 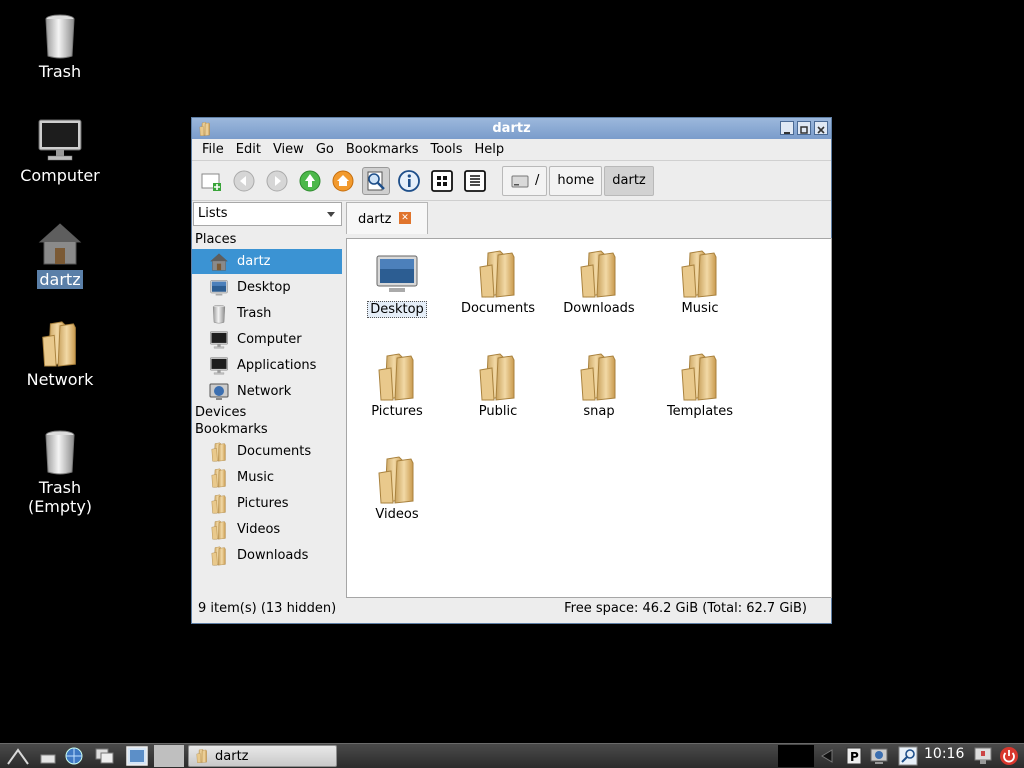 What do you see at coordinates (273, 555) in the screenshot?
I see `sidebar-item-label: Downloads` at bounding box center [273, 555].